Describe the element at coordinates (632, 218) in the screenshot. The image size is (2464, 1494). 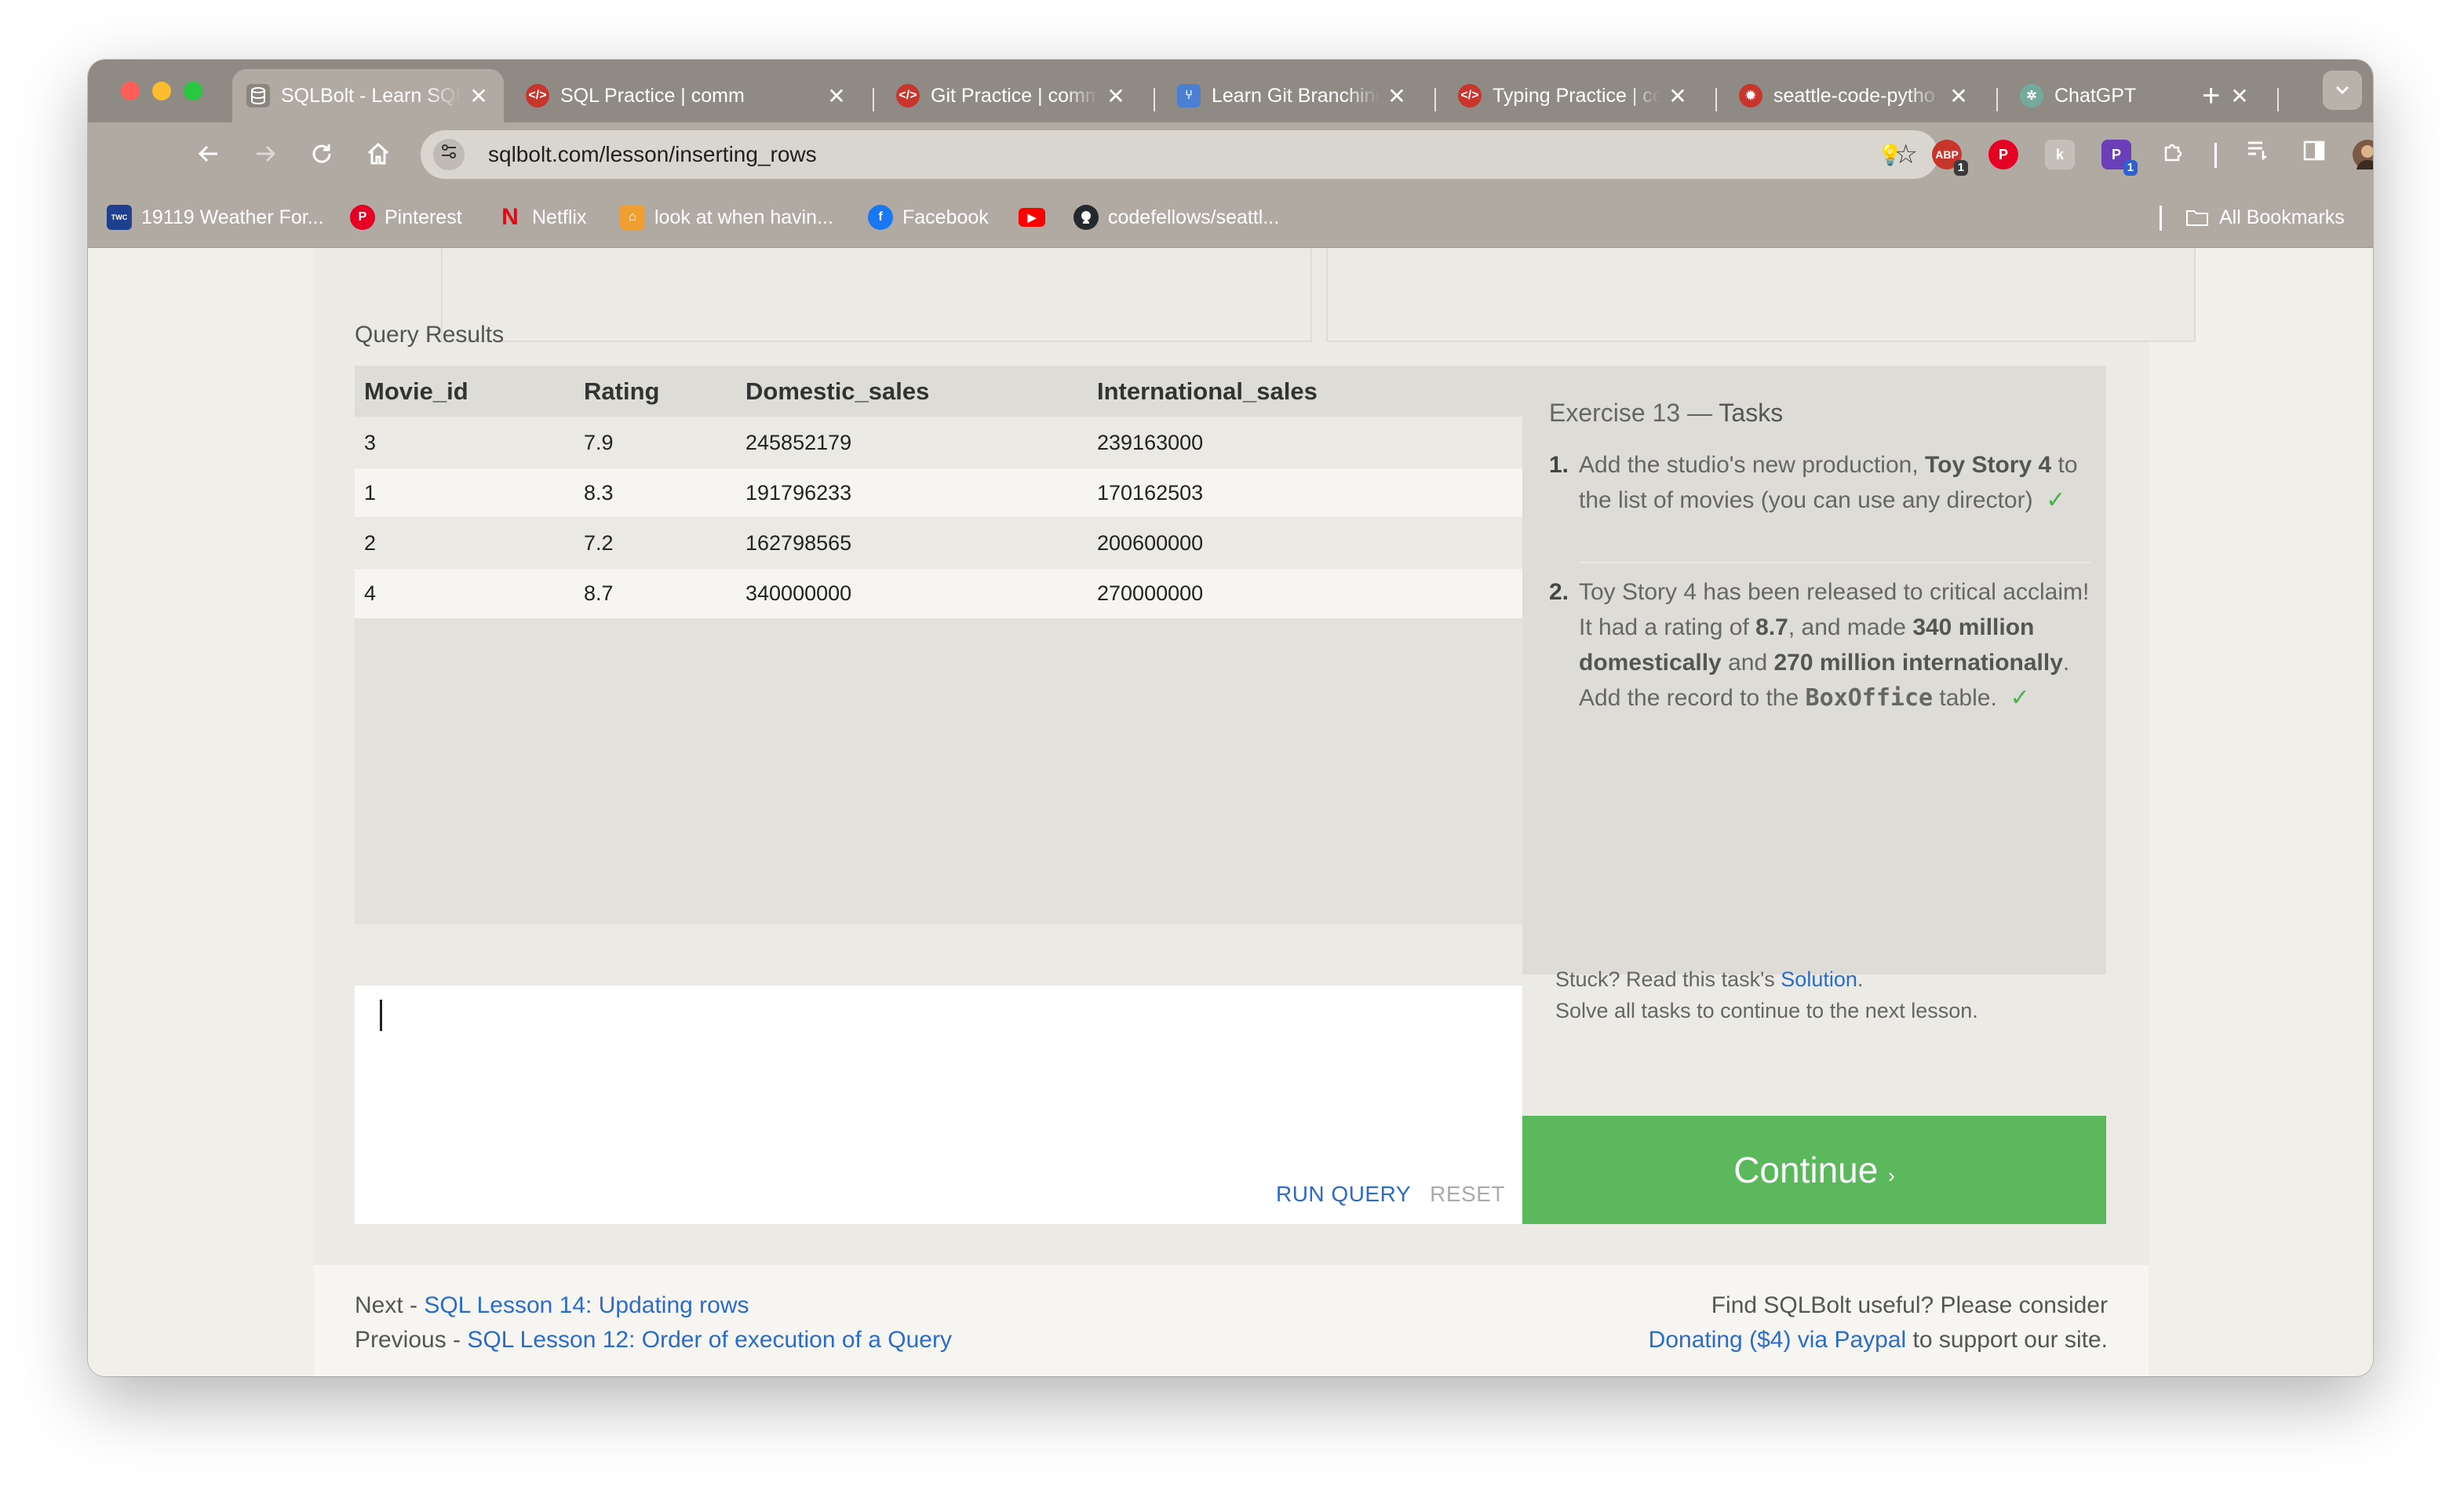
I see `bookmark-folder-icon: ⌂` at that location.